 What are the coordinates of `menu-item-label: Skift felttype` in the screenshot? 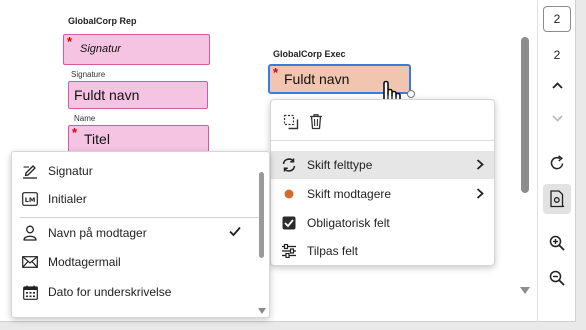 It's located at (340, 165).